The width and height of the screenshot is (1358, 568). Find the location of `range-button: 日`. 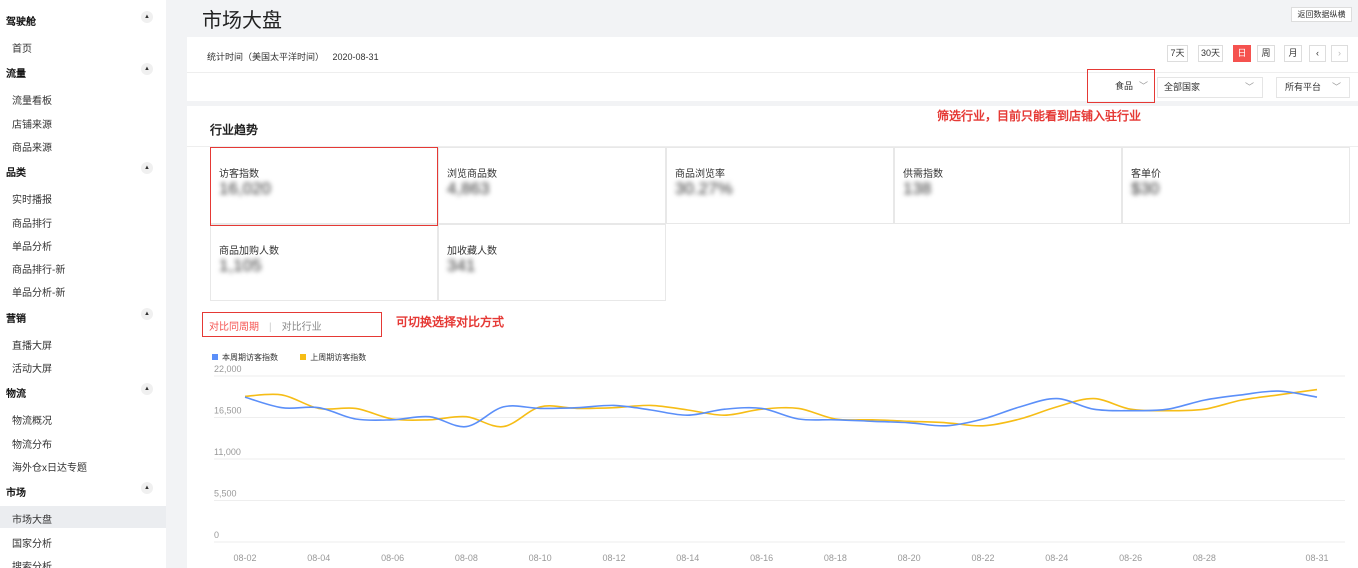

range-button: 日 is located at coordinates (1242, 53).